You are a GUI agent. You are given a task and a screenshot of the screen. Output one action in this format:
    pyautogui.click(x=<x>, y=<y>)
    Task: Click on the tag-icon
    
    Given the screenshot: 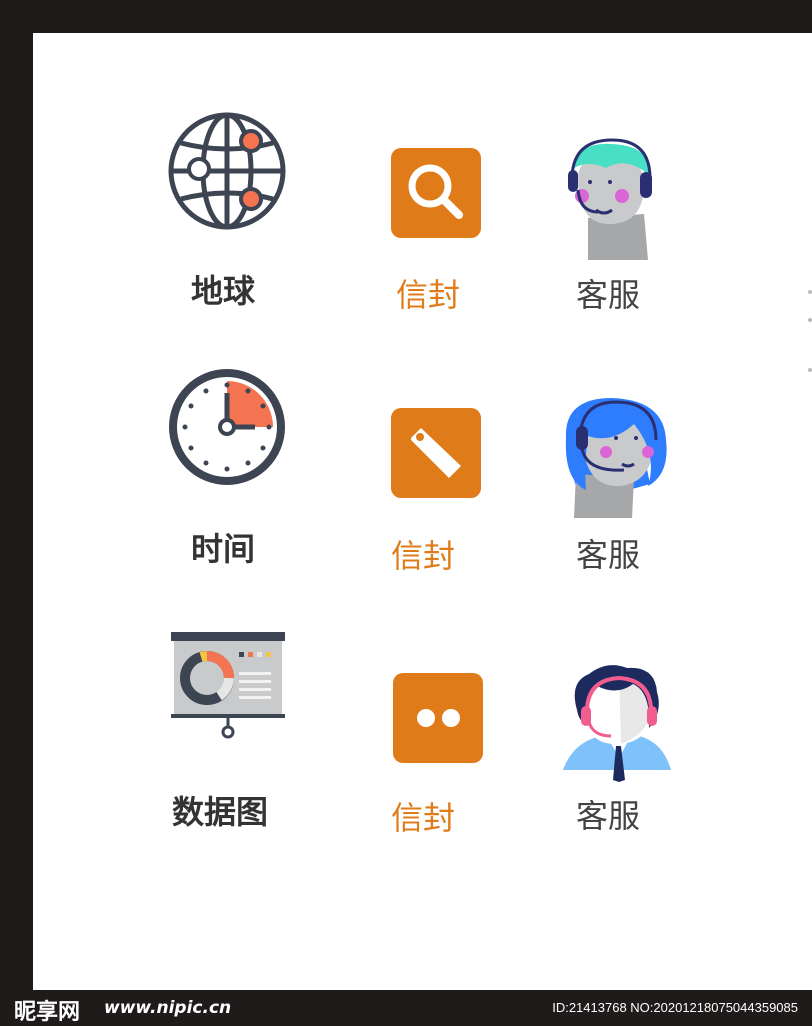 What is the action you would take?
    pyautogui.click(x=436, y=455)
    